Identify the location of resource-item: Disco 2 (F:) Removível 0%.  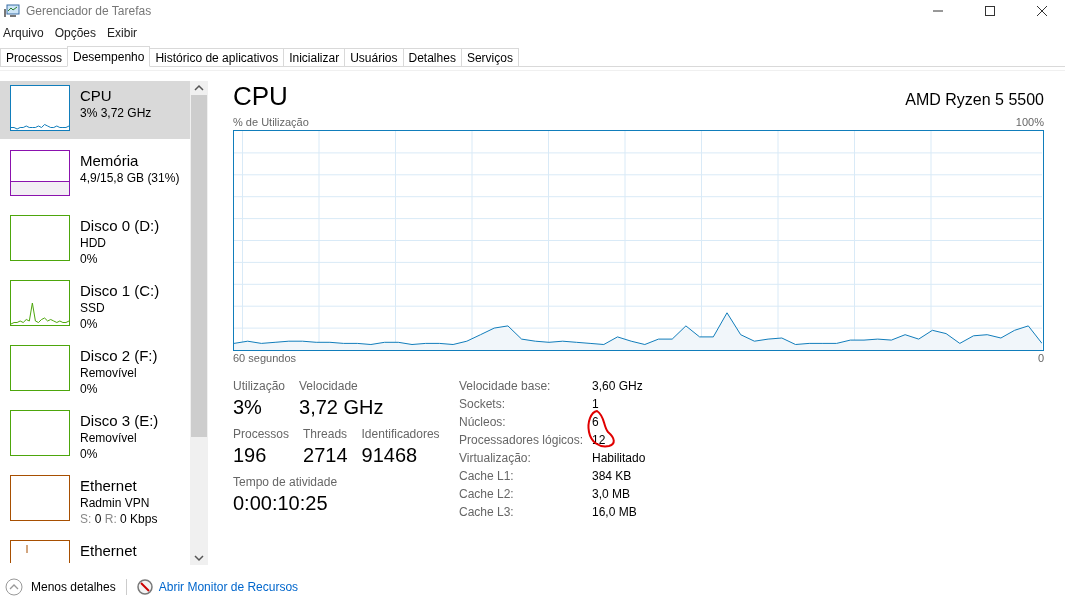
(95, 370).